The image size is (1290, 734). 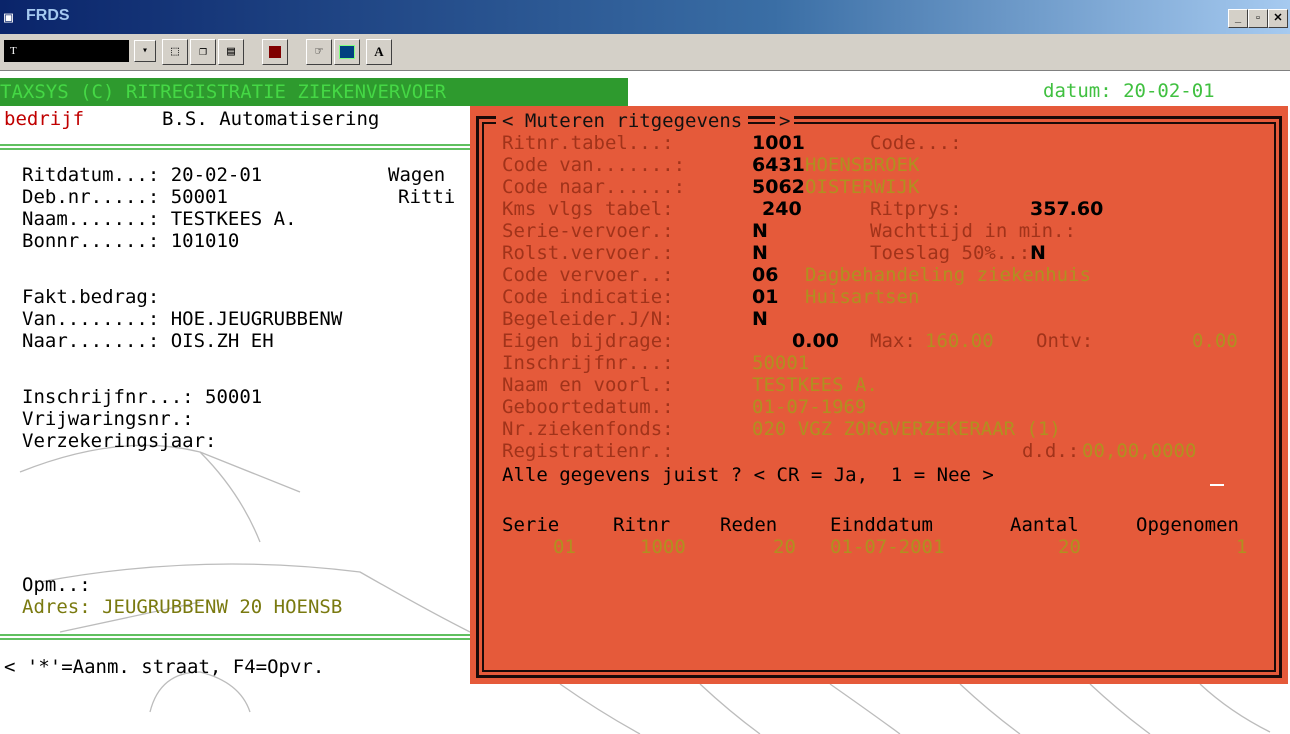 I want to click on eigen-value: 0.00, so click(x=815, y=341).